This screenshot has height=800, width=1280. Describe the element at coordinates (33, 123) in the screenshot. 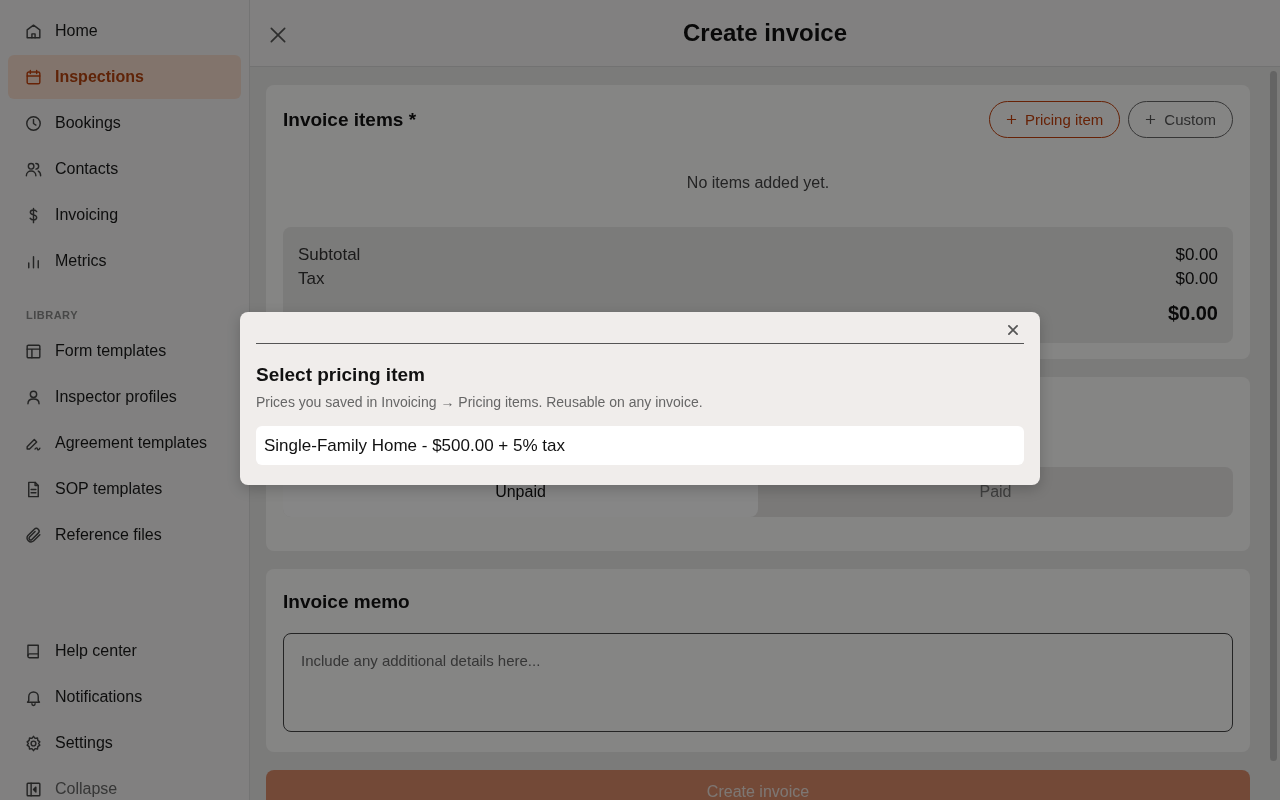

I see `clock-icon` at that location.